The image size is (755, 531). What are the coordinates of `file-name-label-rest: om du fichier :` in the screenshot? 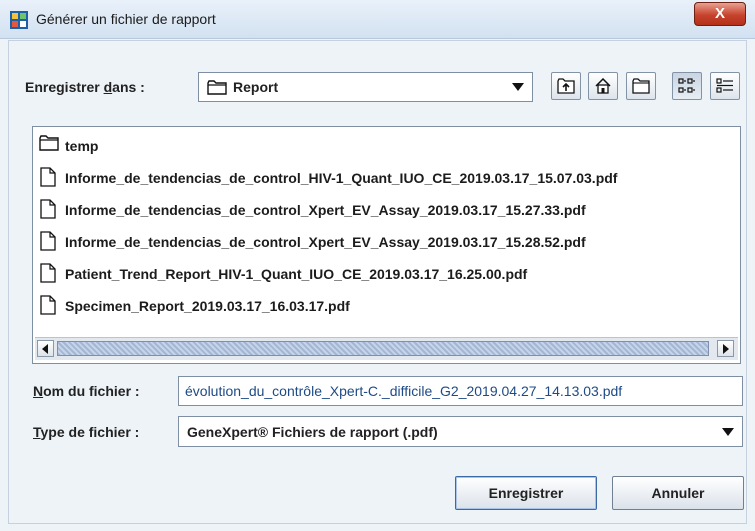 It's located at (91, 391).